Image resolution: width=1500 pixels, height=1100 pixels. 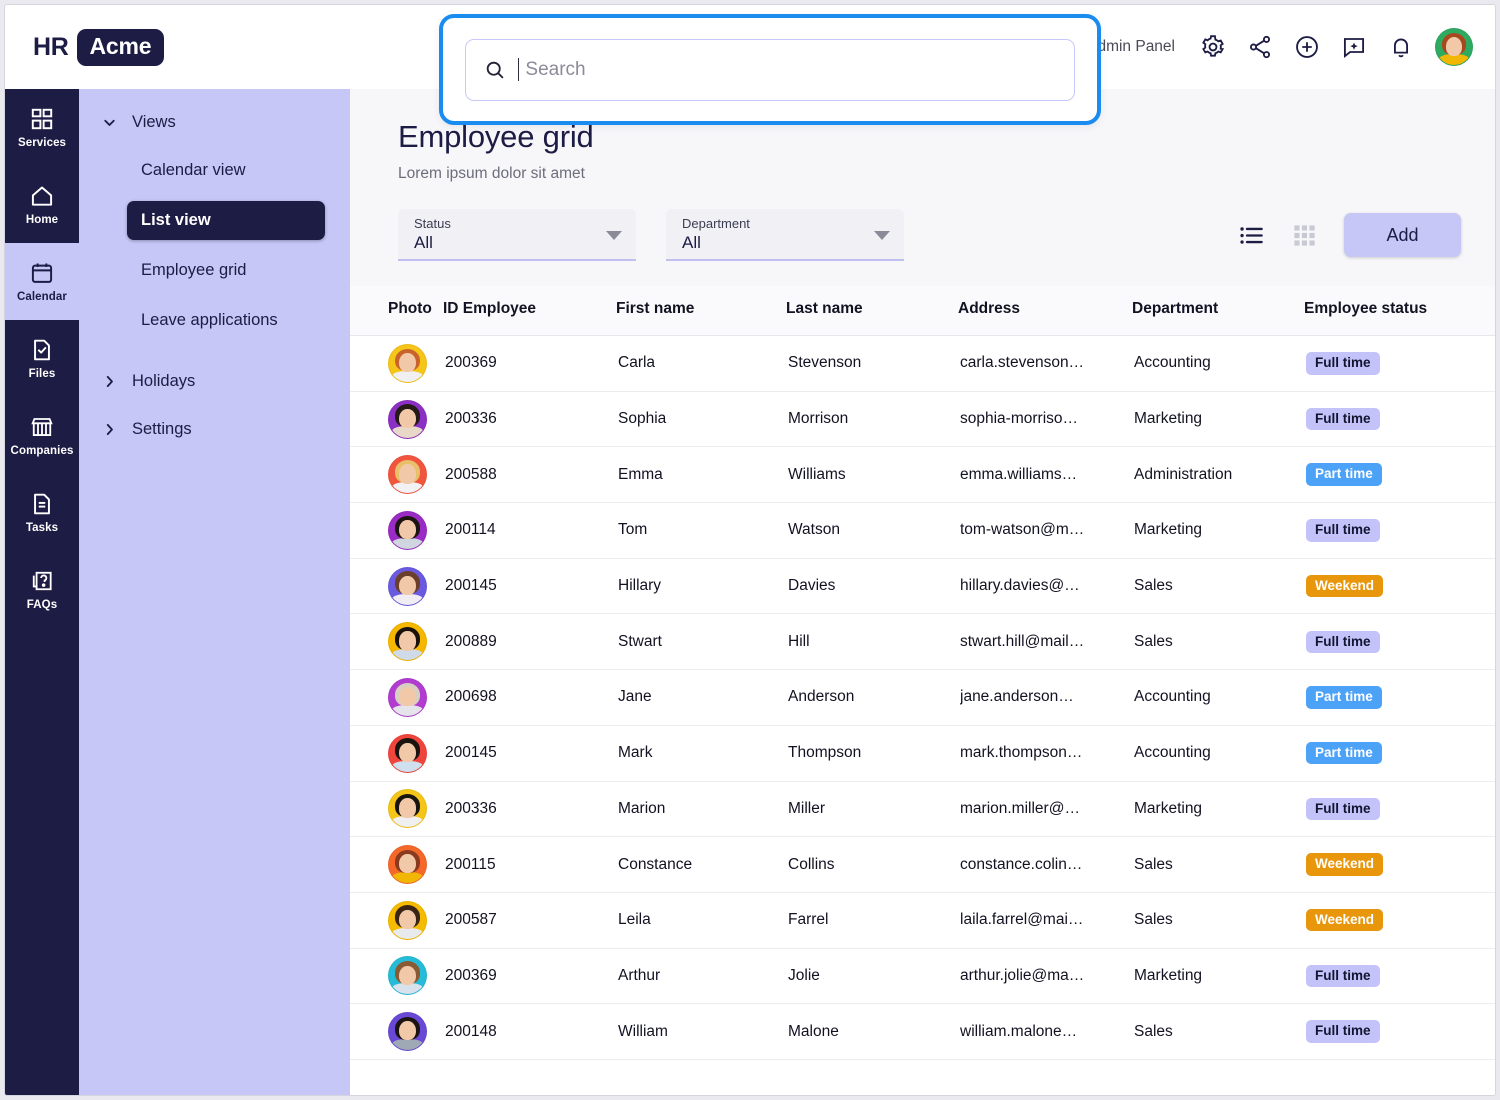 I want to click on app-header: HR Acme Admin Panel, so click(x=750, y=65).